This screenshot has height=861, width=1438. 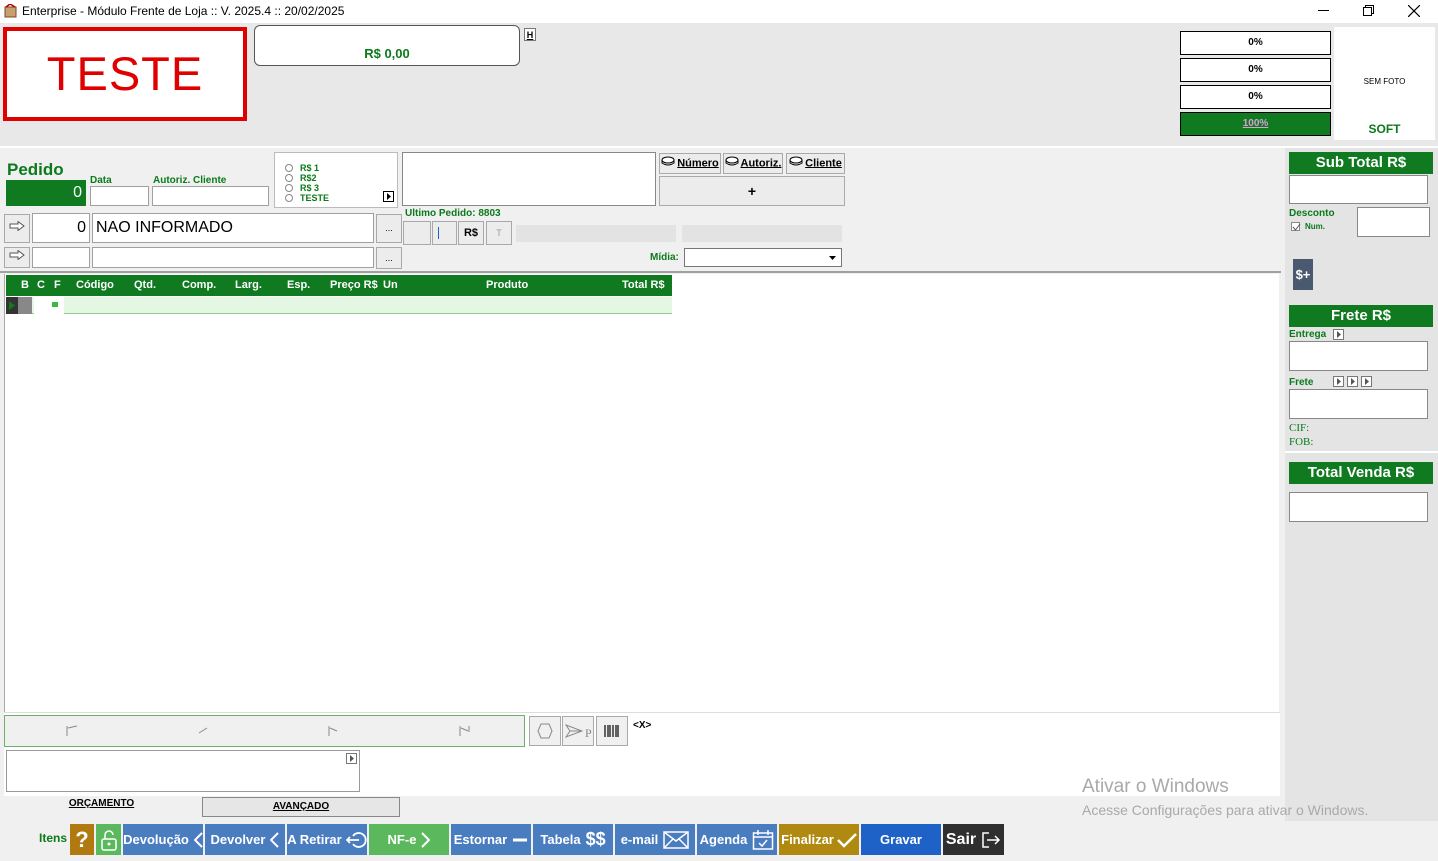 I want to click on client-code: 0, so click(x=61, y=228).